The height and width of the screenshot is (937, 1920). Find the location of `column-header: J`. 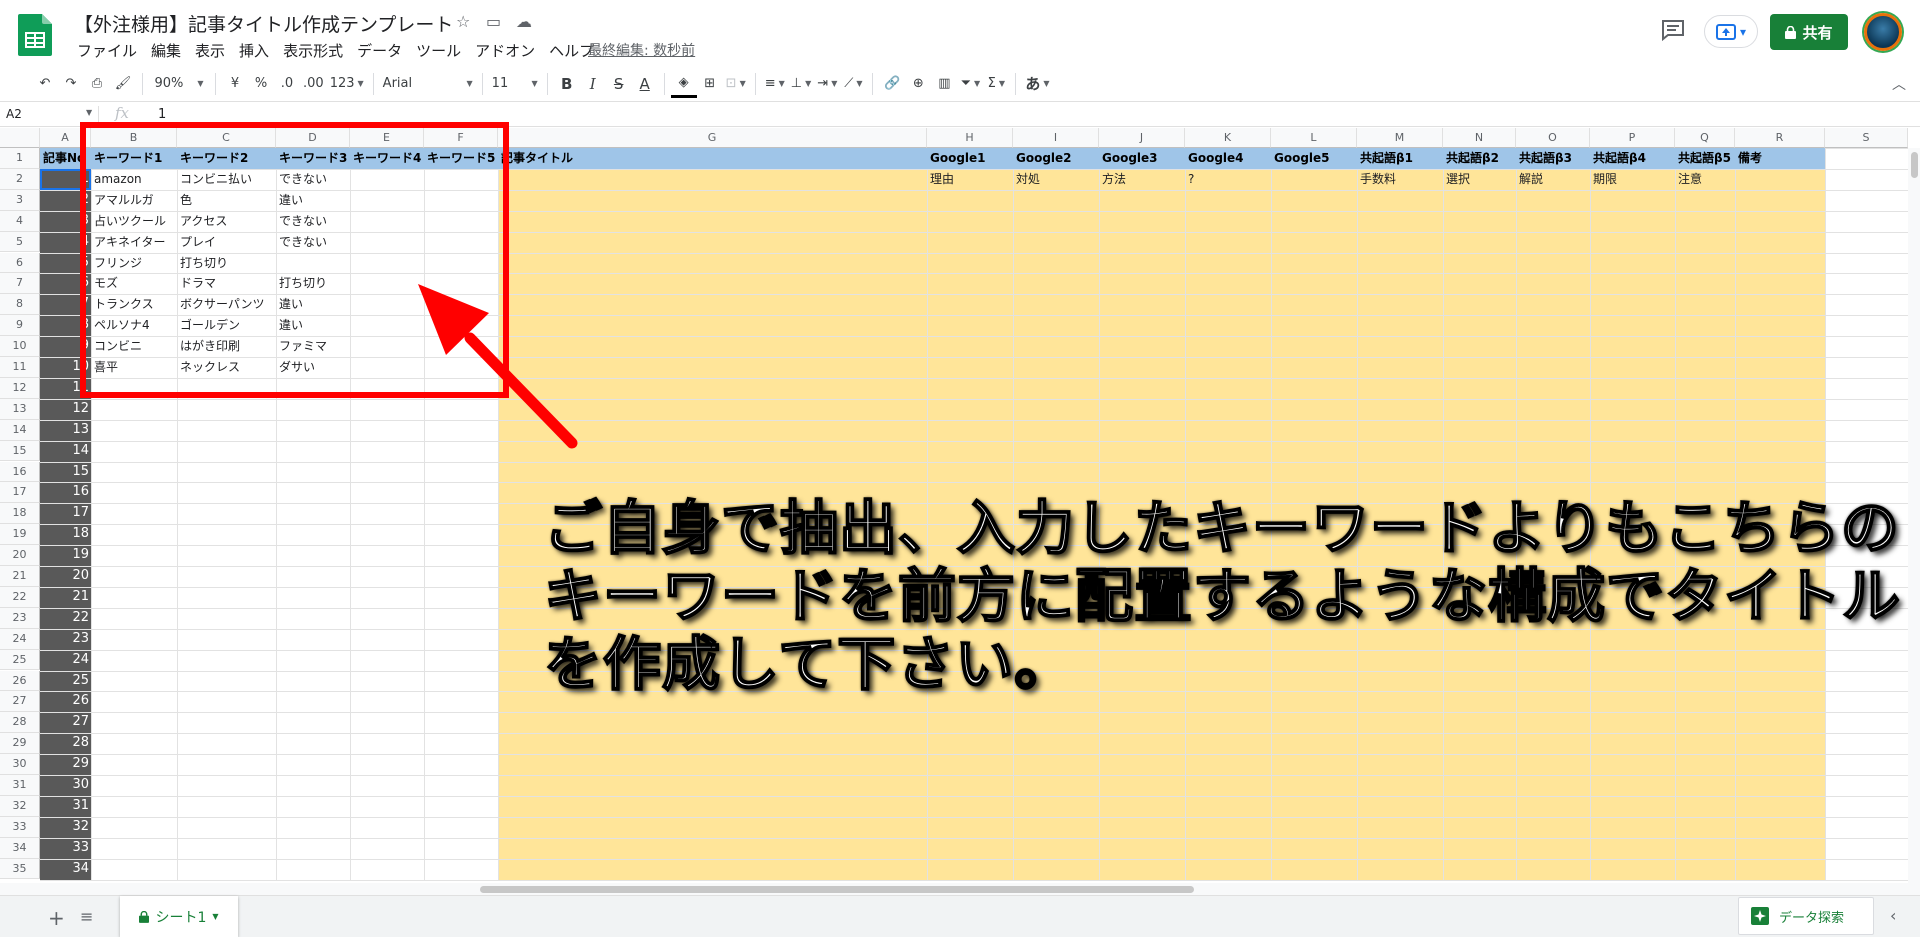

column-header: J is located at coordinates (1142, 138).